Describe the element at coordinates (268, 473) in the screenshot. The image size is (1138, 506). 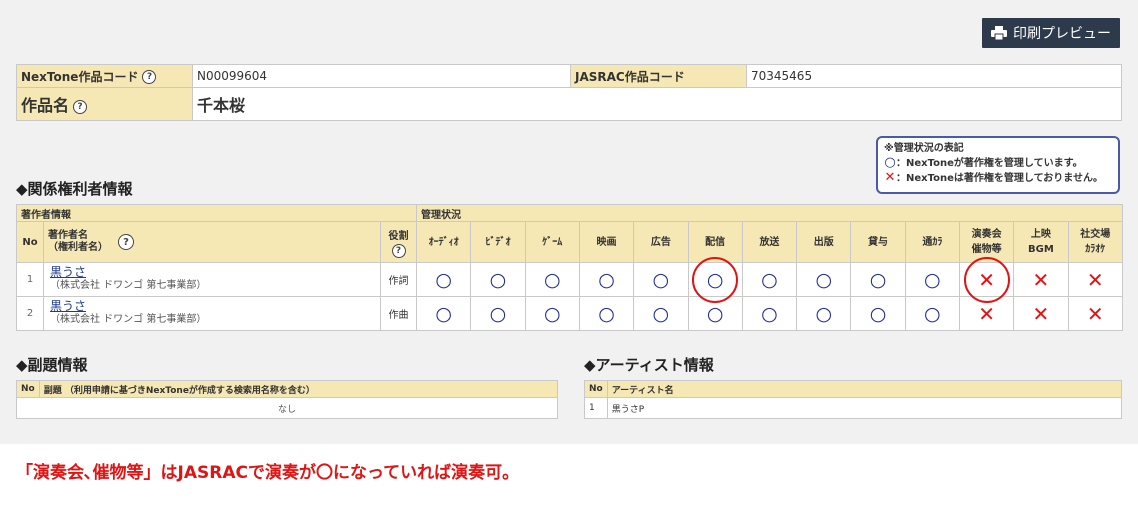
I see `performance-note: 「演奏会､催物等」はJASRACで演奏が〇になっていれば演奏可。` at that location.